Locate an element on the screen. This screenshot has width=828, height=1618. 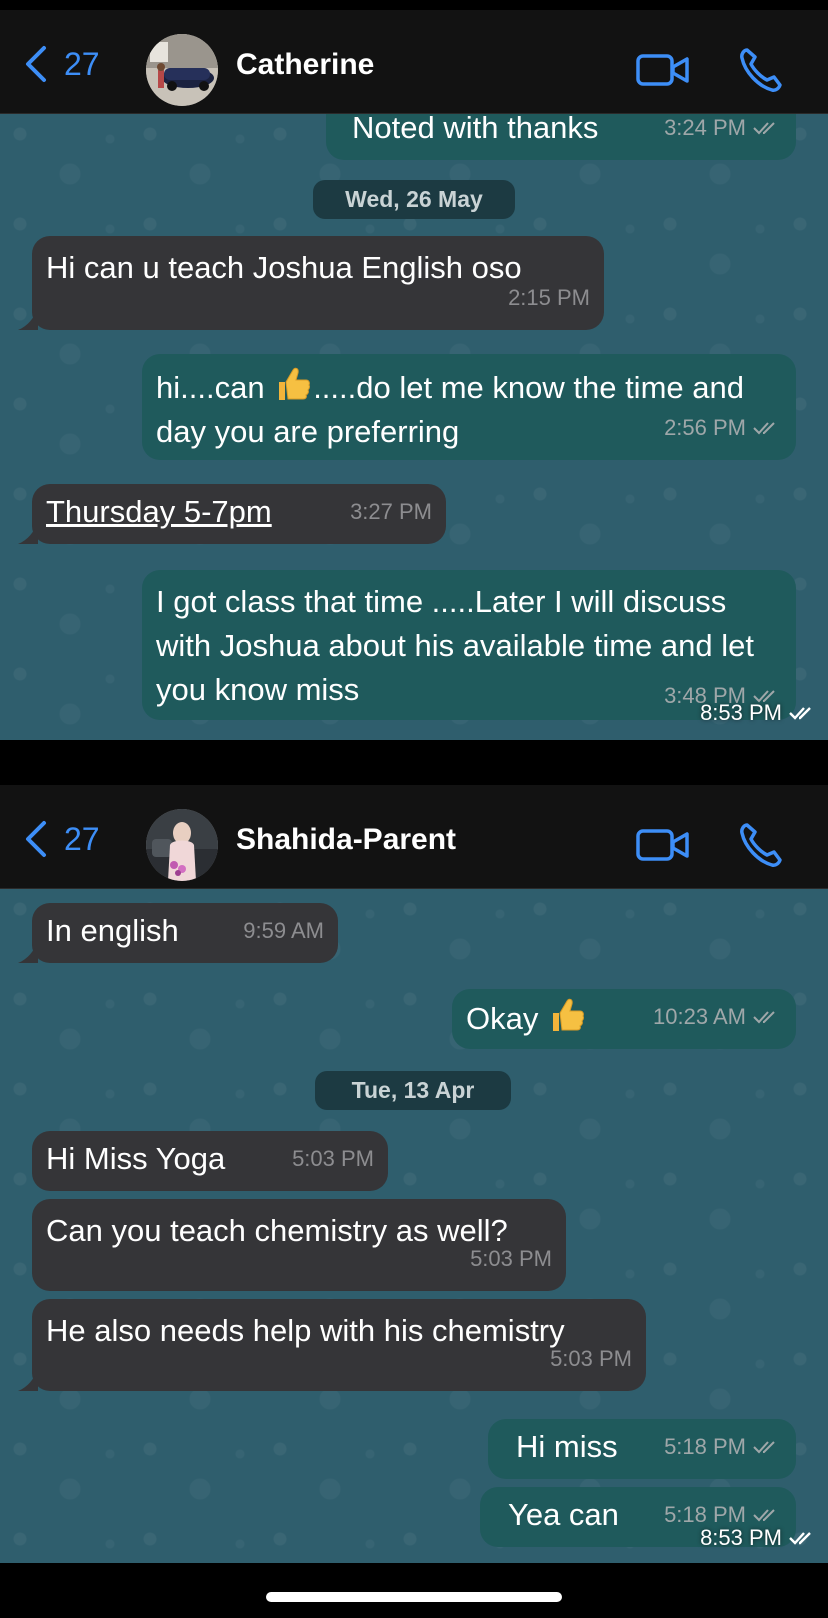
message-text-part: Okay is located at coordinates (506, 1018).